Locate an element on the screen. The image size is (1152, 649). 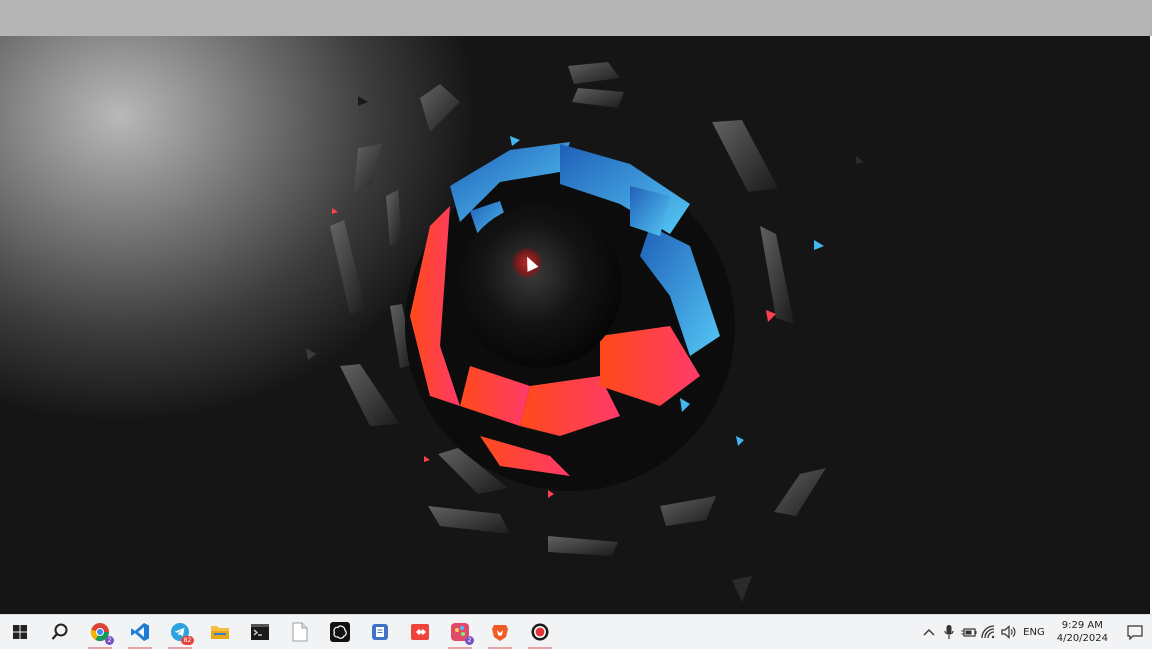
system-tray: ENG 9:29 AM 4/20/2024 is located at coordinates (1035, 632).